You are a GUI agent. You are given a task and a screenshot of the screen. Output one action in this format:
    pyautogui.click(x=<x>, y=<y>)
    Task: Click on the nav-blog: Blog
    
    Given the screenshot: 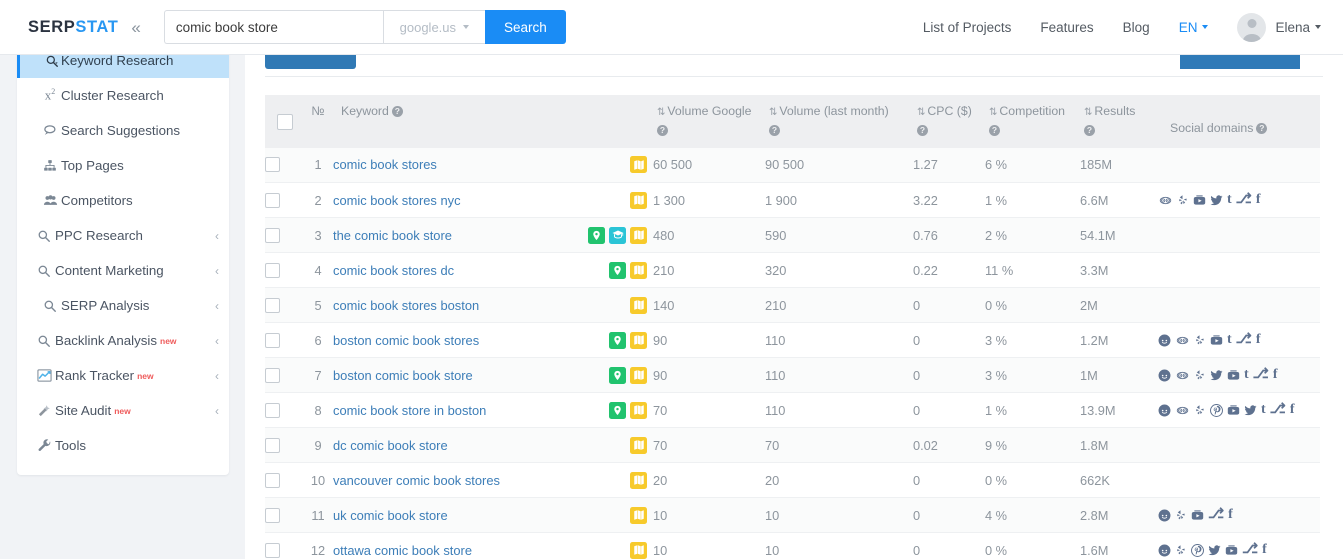 What is the action you would take?
    pyautogui.click(x=1136, y=27)
    